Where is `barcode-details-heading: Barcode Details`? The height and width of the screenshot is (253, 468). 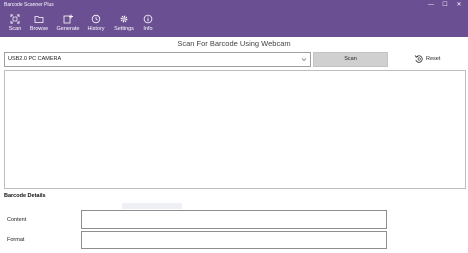 barcode-details-heading: Barcode Details is located at coordinates (25, 196).